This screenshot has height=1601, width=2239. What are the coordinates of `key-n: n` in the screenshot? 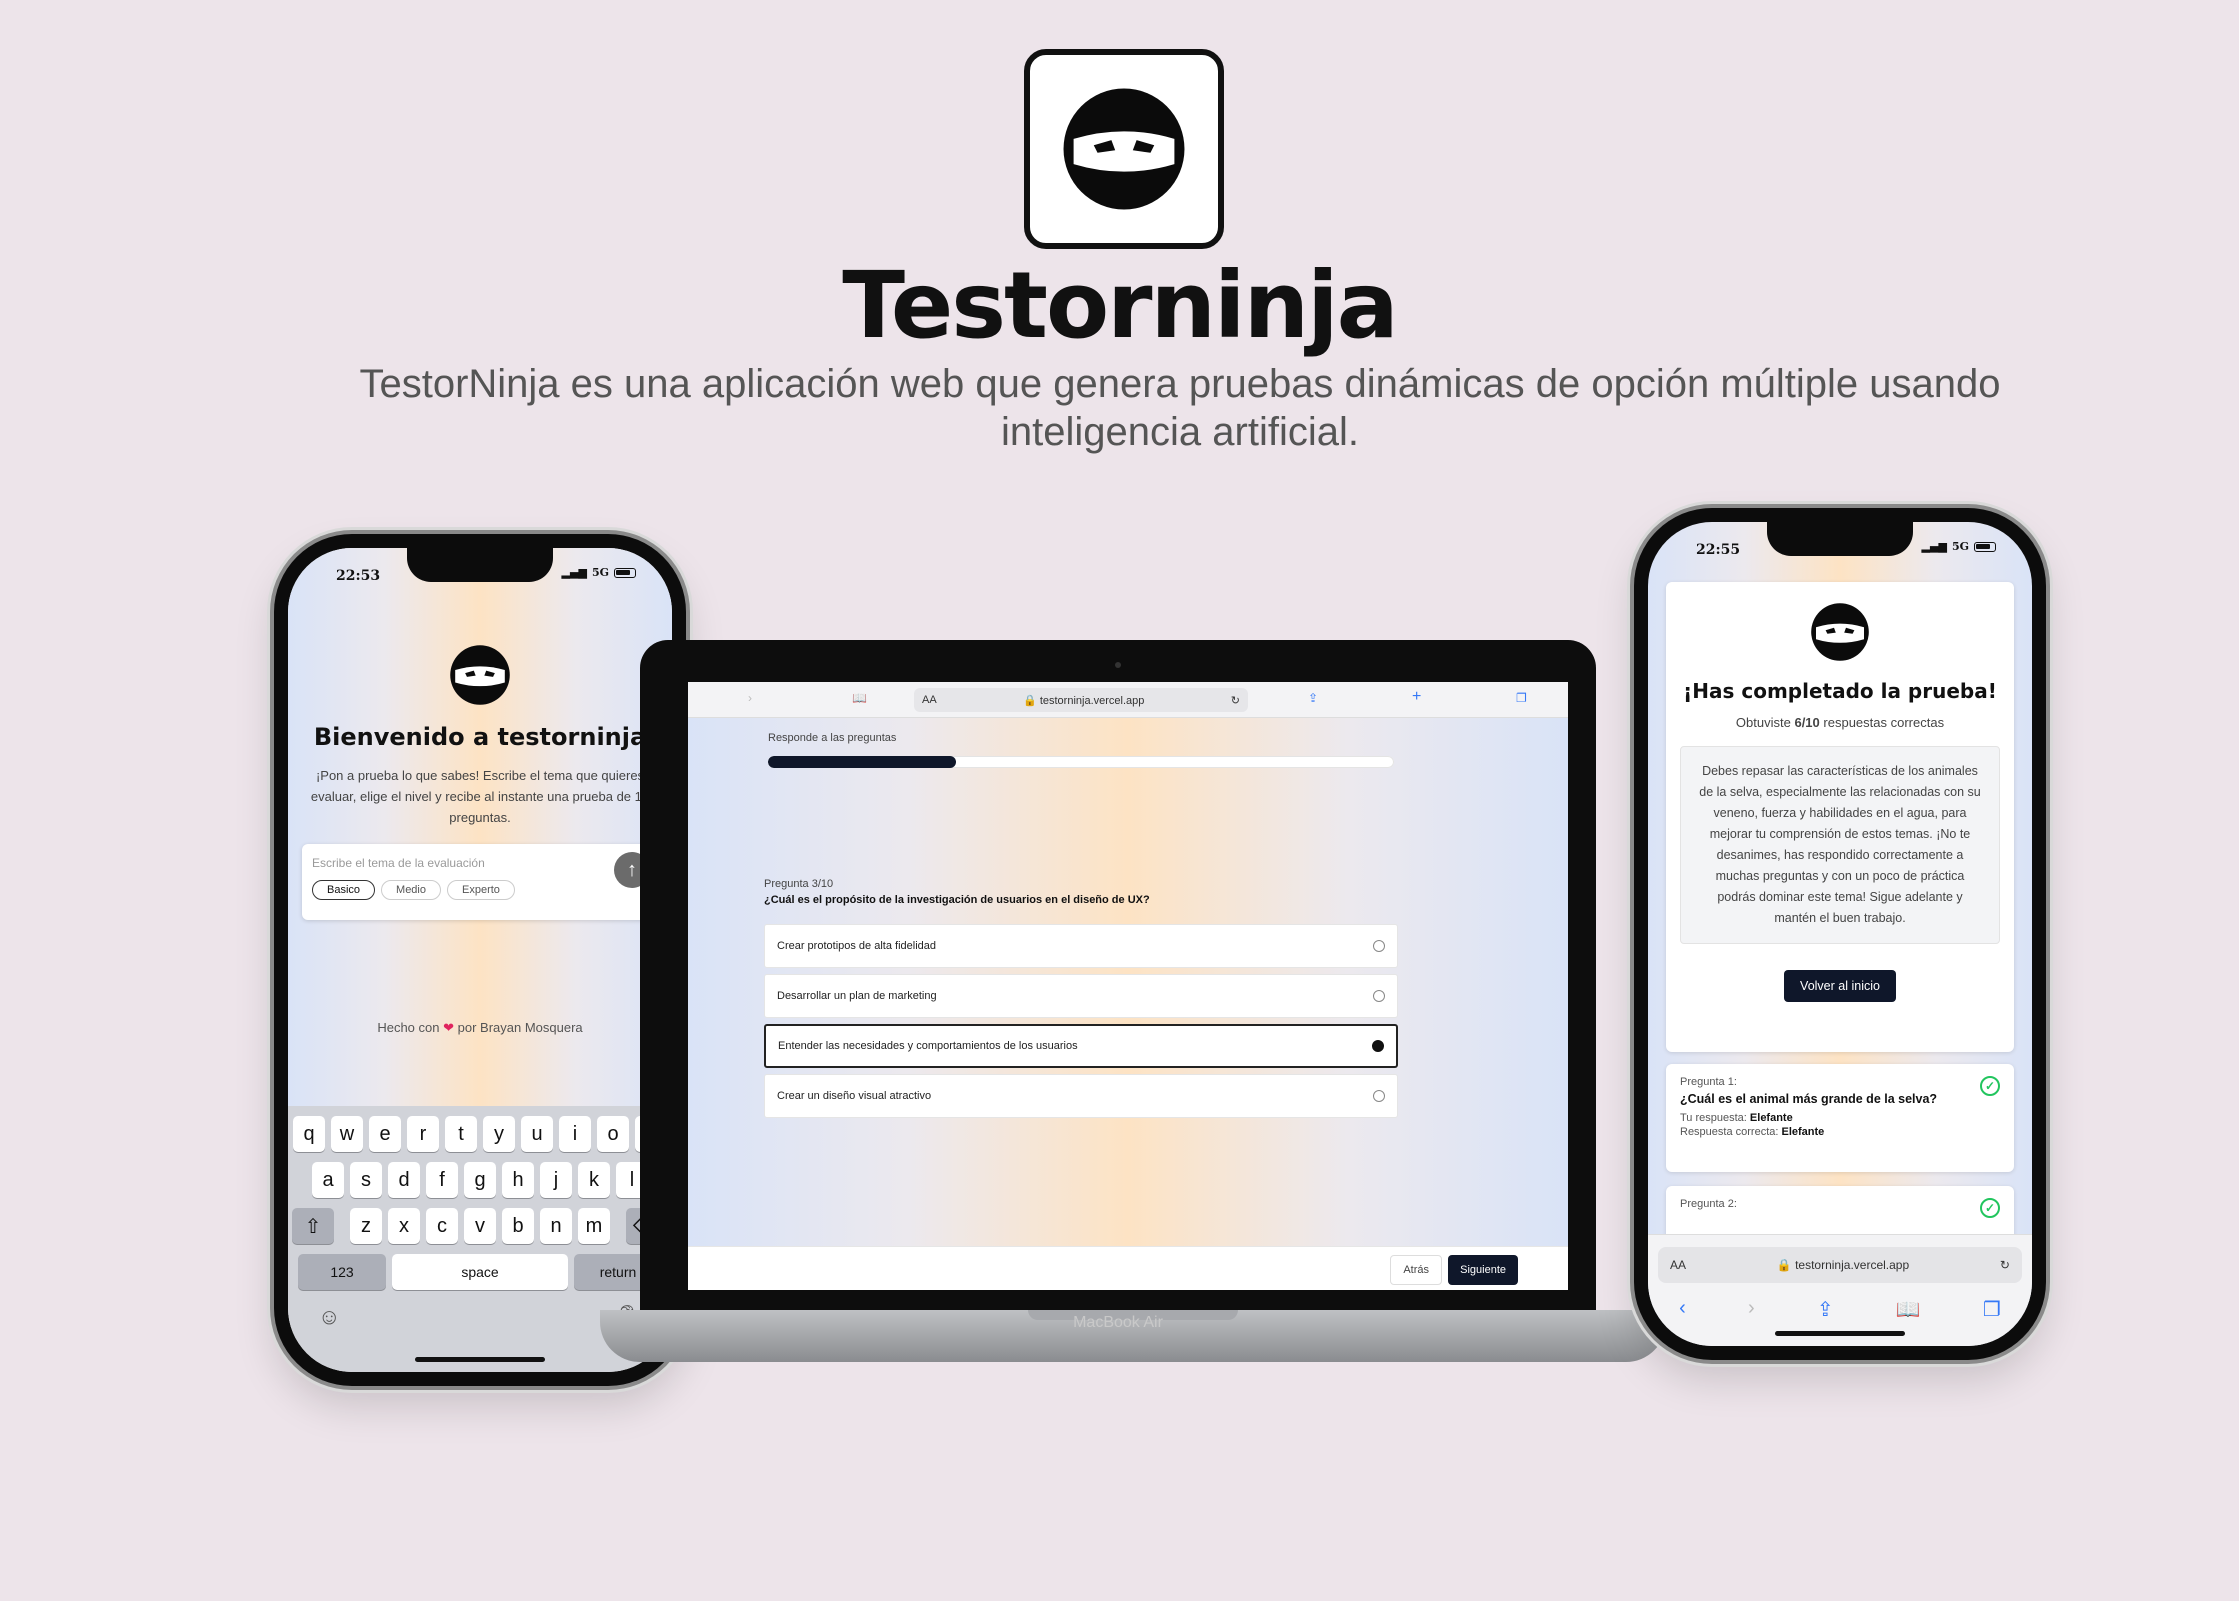 It's located at (556, 1226).